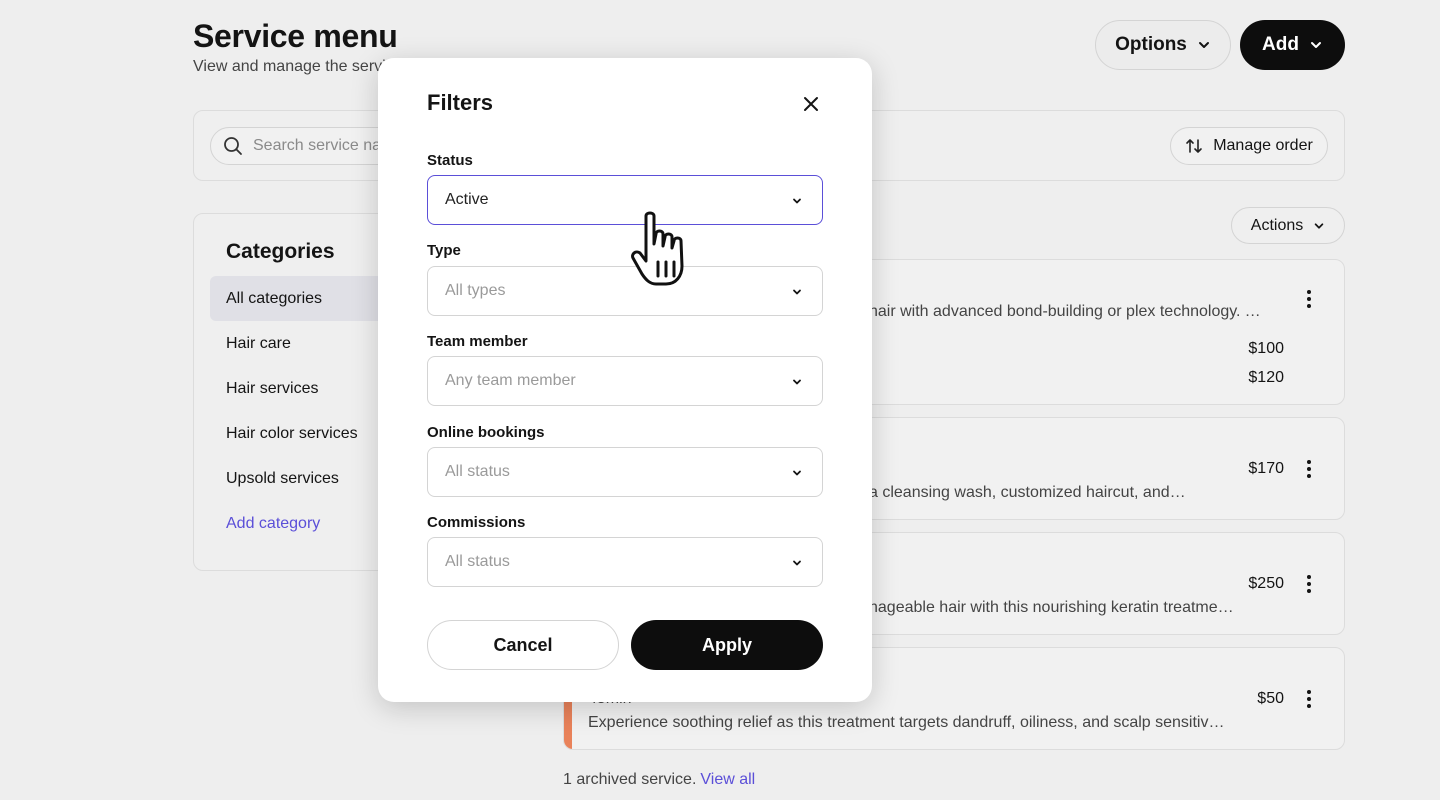 This screenshot has height=800, width=1440. I want to click on team-member-select: Any team member, so click(625, 381).